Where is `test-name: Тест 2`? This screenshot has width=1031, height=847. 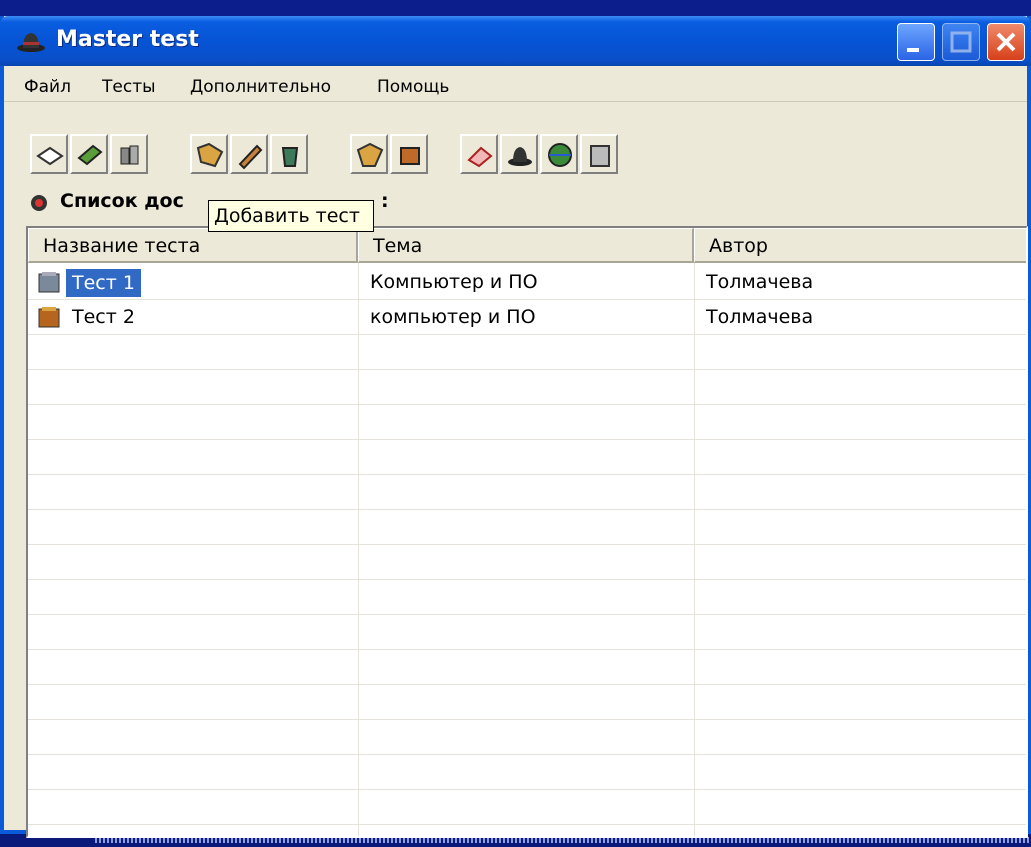
test-name: Тест 2 is located at coordinates (103, 317).